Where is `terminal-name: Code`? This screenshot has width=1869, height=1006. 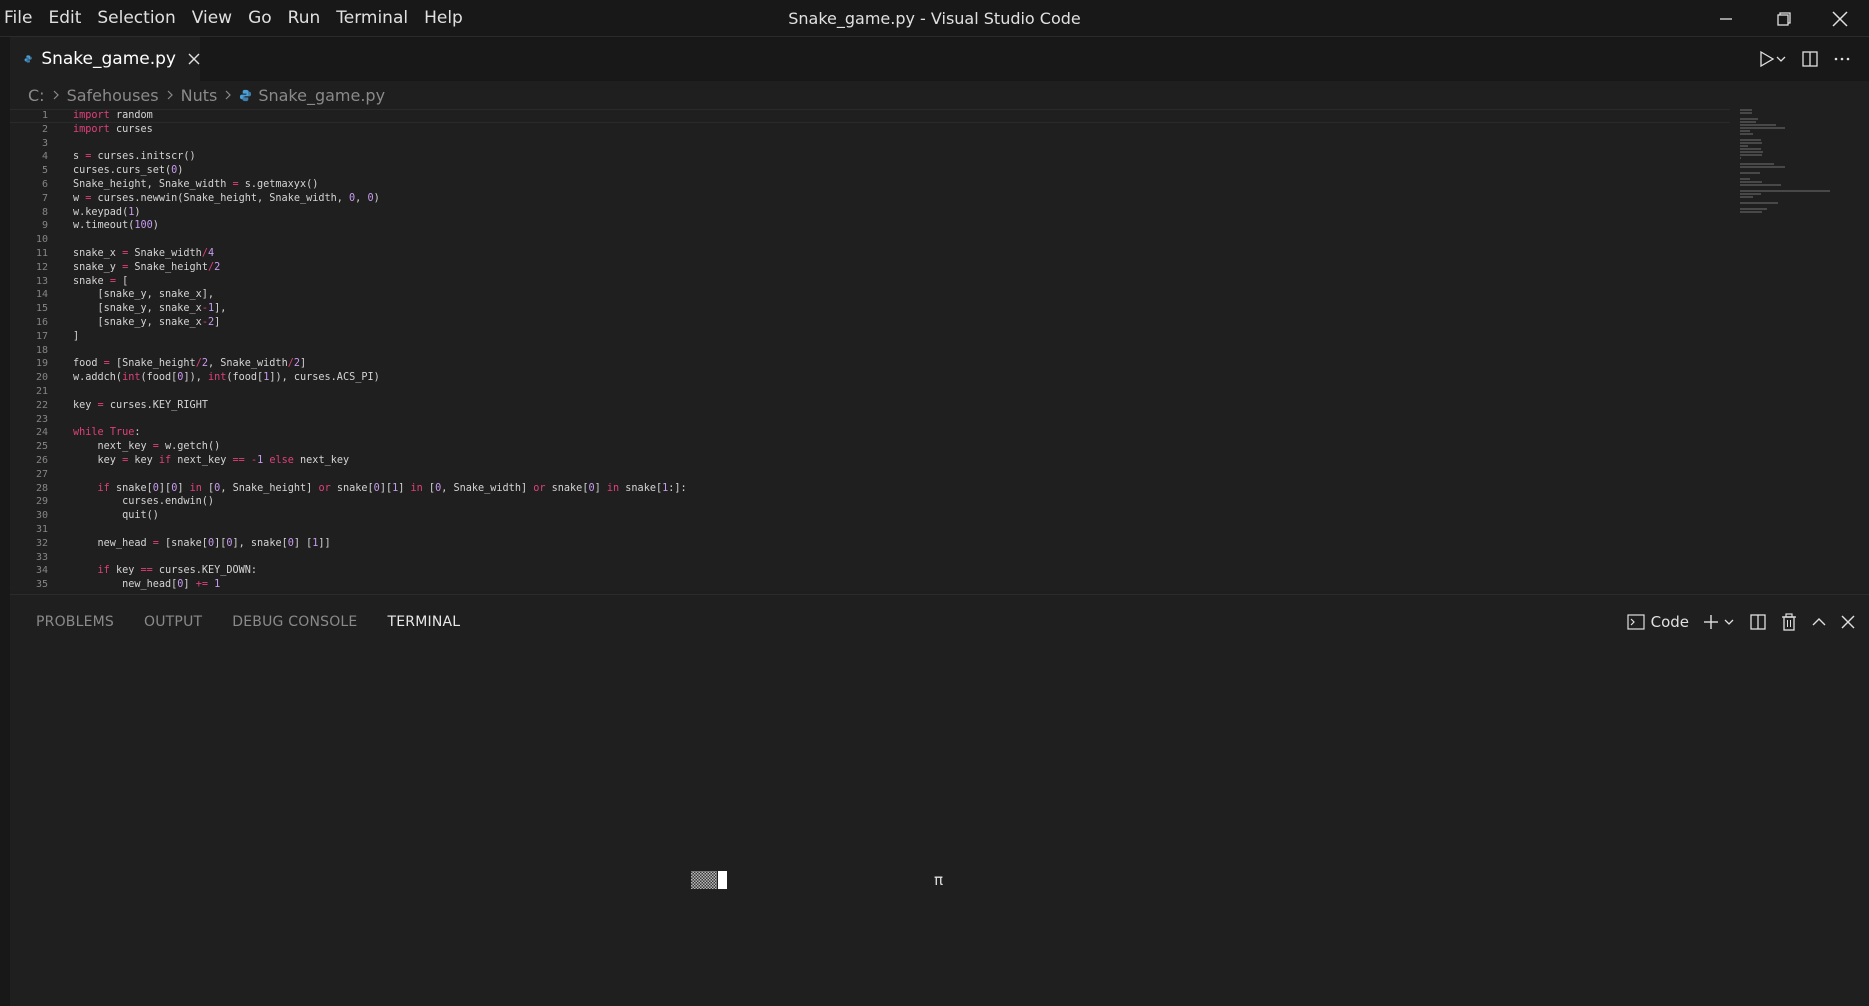 terminal-name: Code is located at coordinates (1669, 622).